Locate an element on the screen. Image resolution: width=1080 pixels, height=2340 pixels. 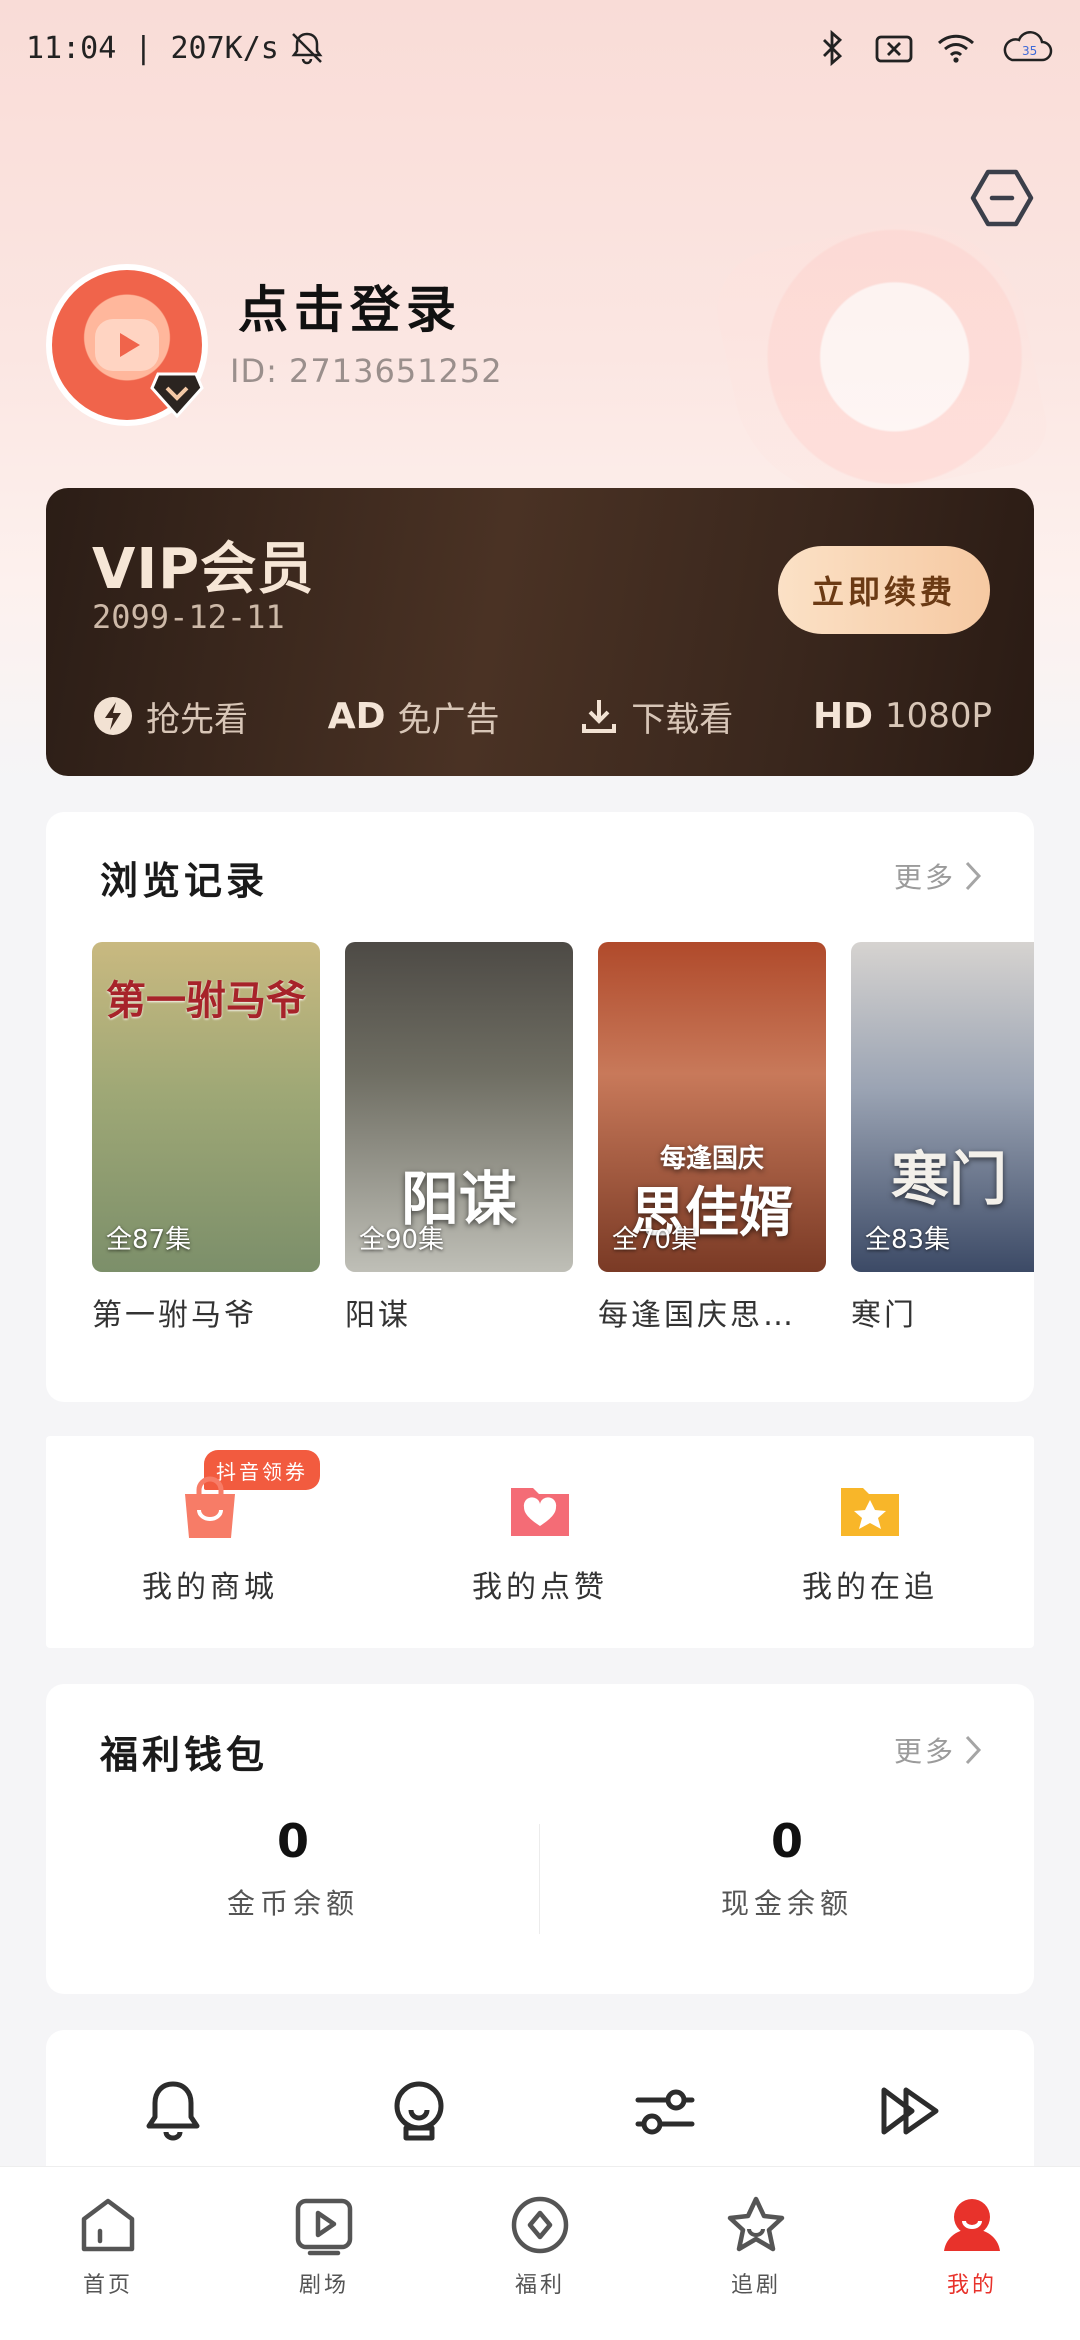
shortcut-label: 我的点赞 is located at coordinates (540, 1587).